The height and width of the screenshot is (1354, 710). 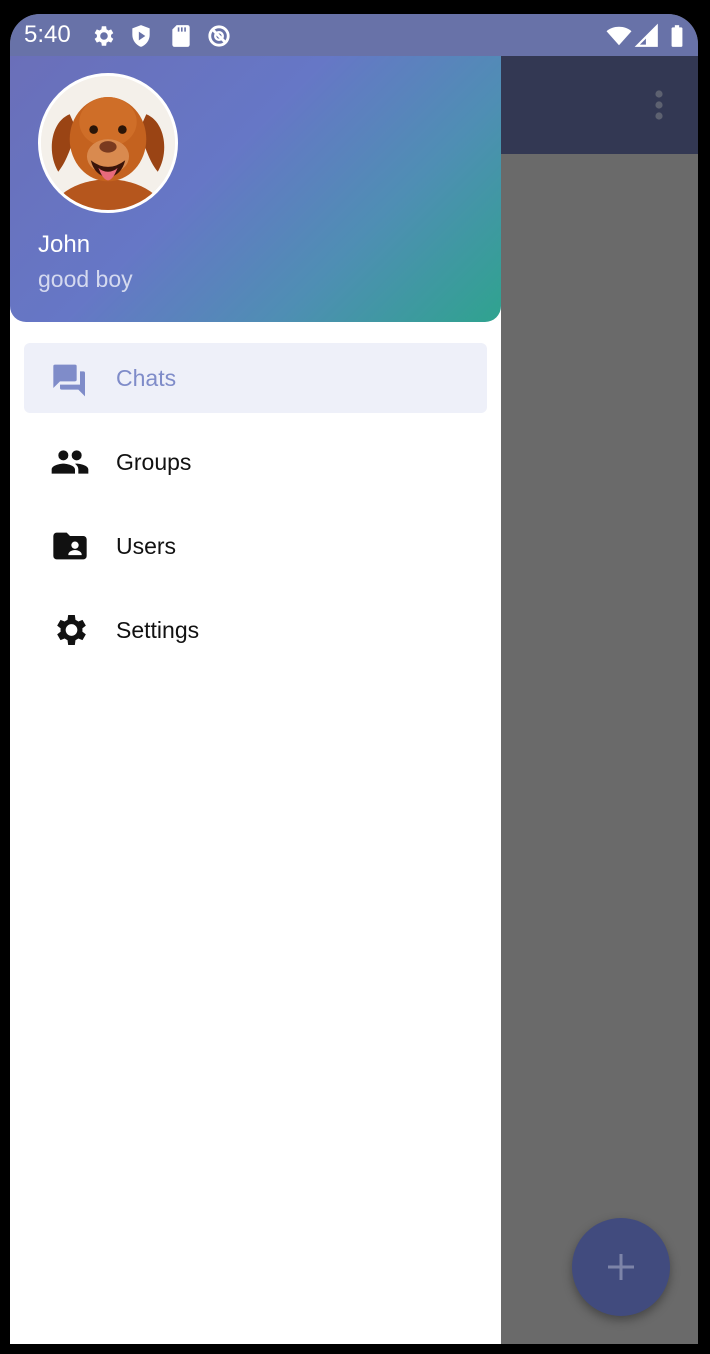 I want to click on users-folder-icon, so click(x=70, y=546).